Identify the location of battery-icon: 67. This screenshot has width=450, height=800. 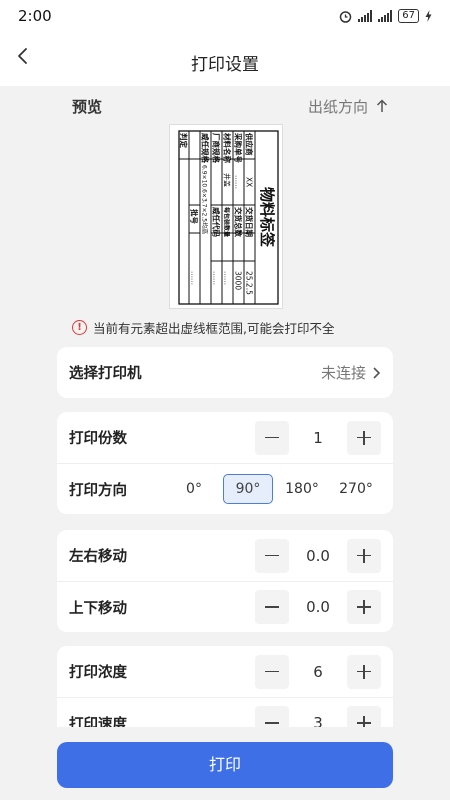
(408, 16).